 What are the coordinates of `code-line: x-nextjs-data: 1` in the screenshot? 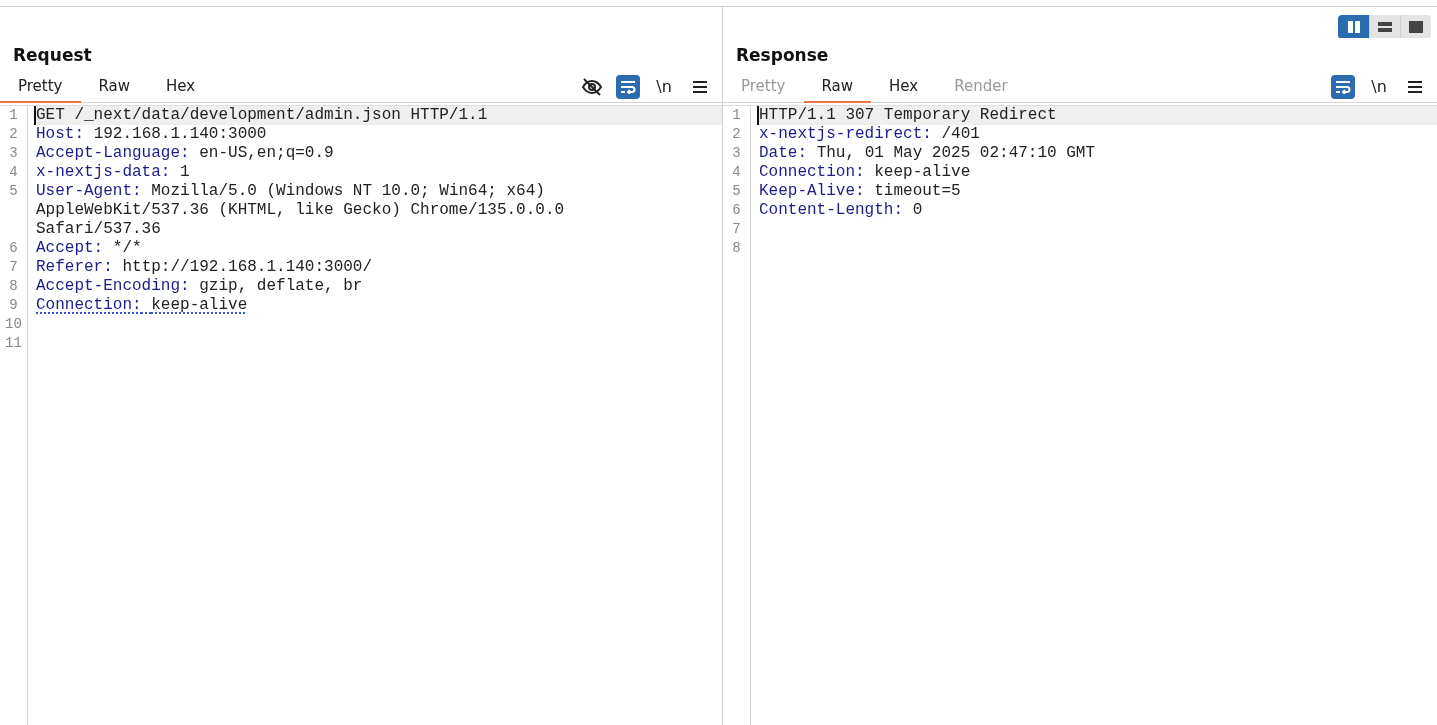 It's located at (113, 172).